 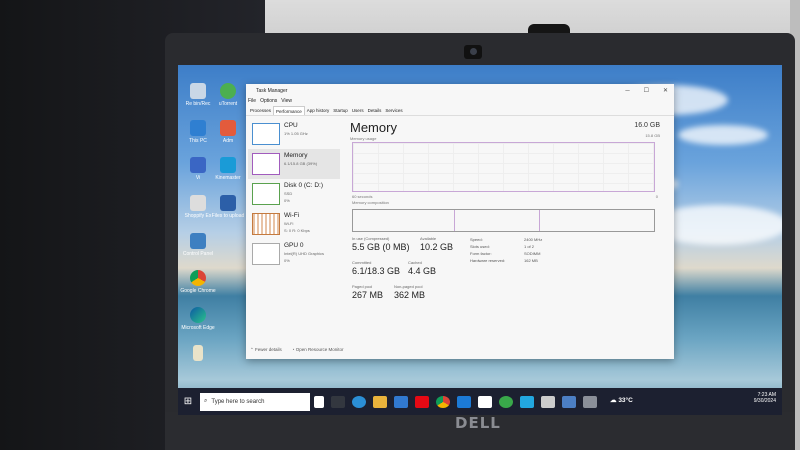 What do you see at coordinates (266, 254) in the screenshot?
I see `gpu-thumbnail` at bounding box center [266, 254].